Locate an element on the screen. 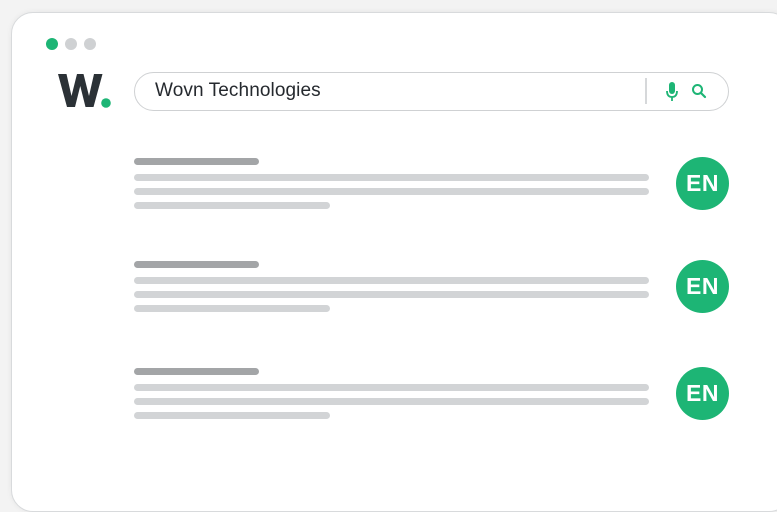 The image size is (777, 512). window-control-green is located at coordinates (52, 44).